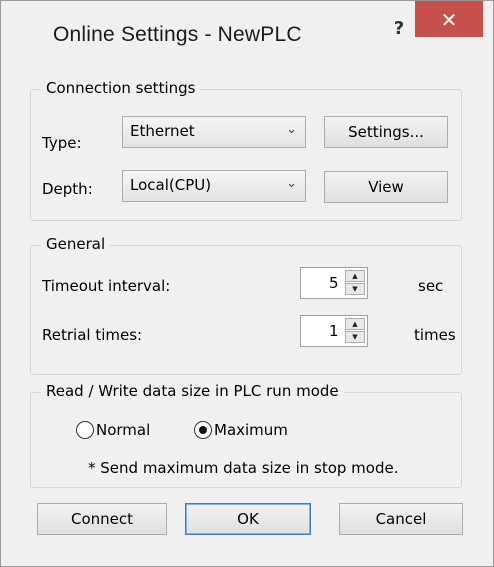 The width and height of the screenshot is (494, 567). What do you see at coordinates (214, 186) in the screenshot?
I see `depth-dropdown: Local(CPU) ⌄` at bounding box center [214, 186].